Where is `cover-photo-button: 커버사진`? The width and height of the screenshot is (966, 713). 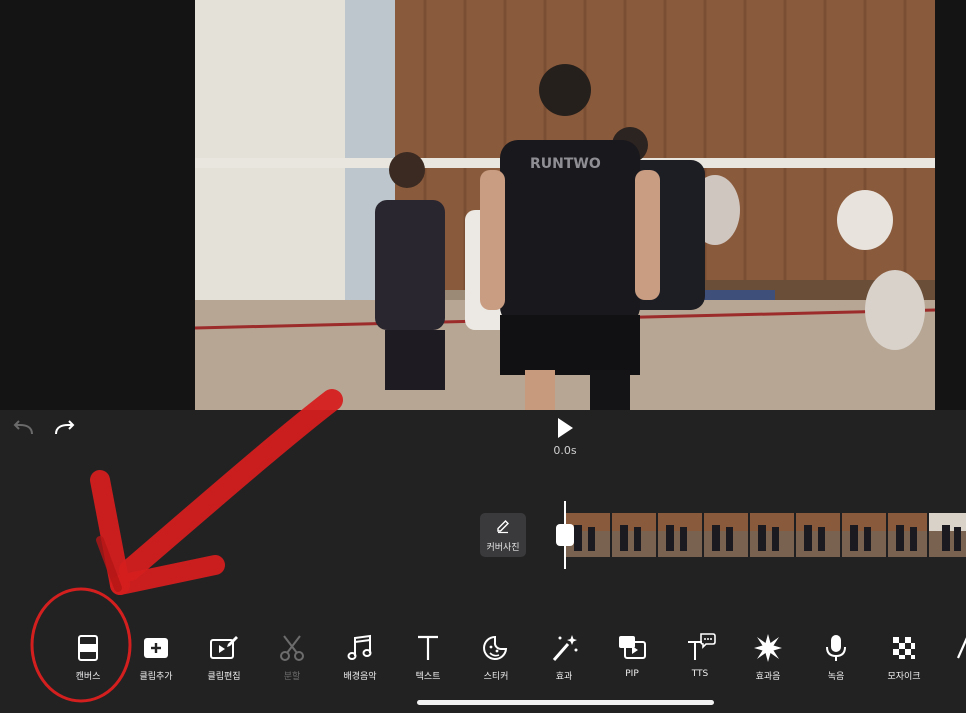 cover-photo-button: 커버사진 is located at coordinates (503, 535).